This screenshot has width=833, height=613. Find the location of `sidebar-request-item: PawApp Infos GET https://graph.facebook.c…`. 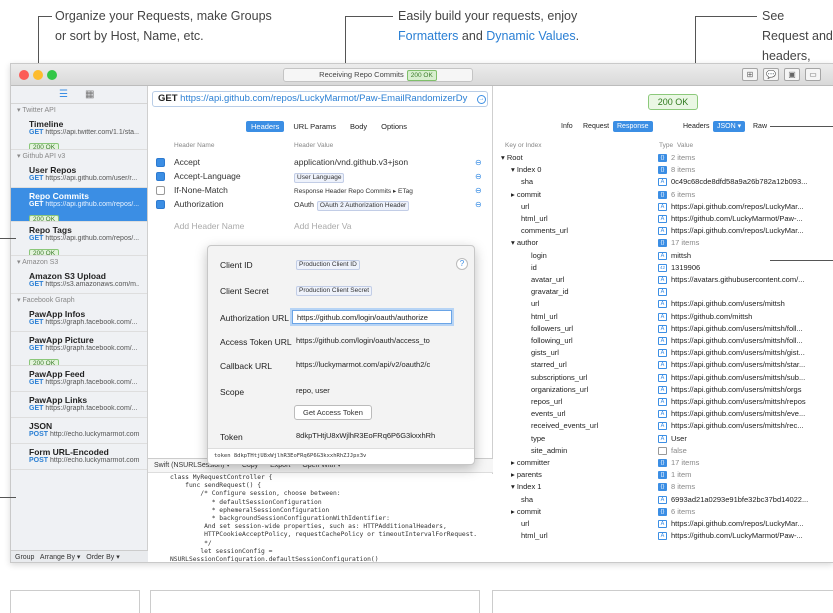

sidebar-request-item: PawApp Infos GET https://graph.facebook.c… is located at coordinates (79, 319).